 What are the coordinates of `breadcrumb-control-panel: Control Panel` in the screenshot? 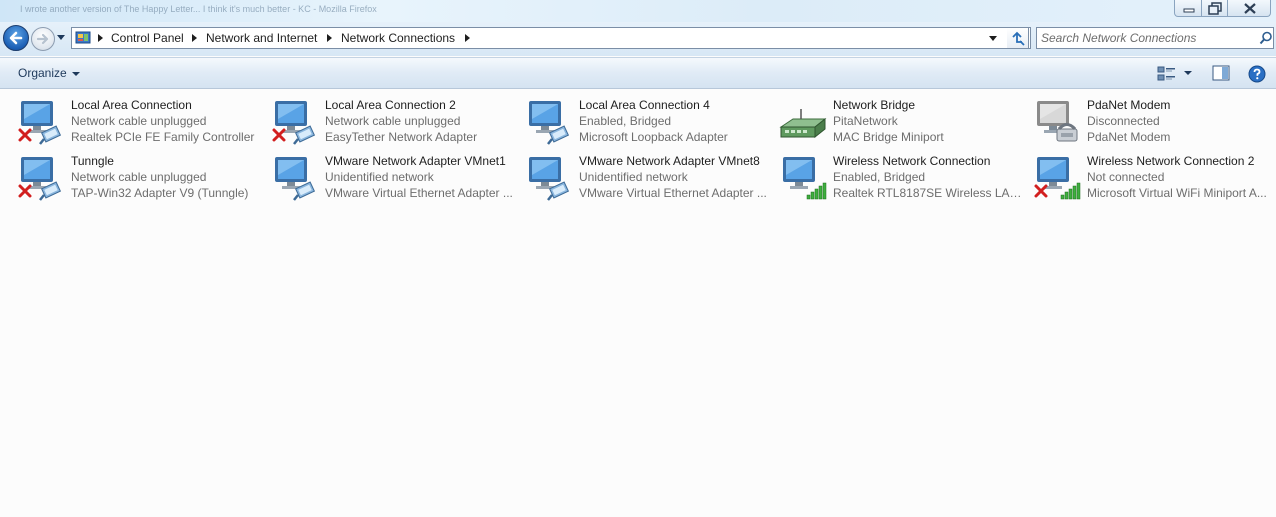 It's located at (147, 38).